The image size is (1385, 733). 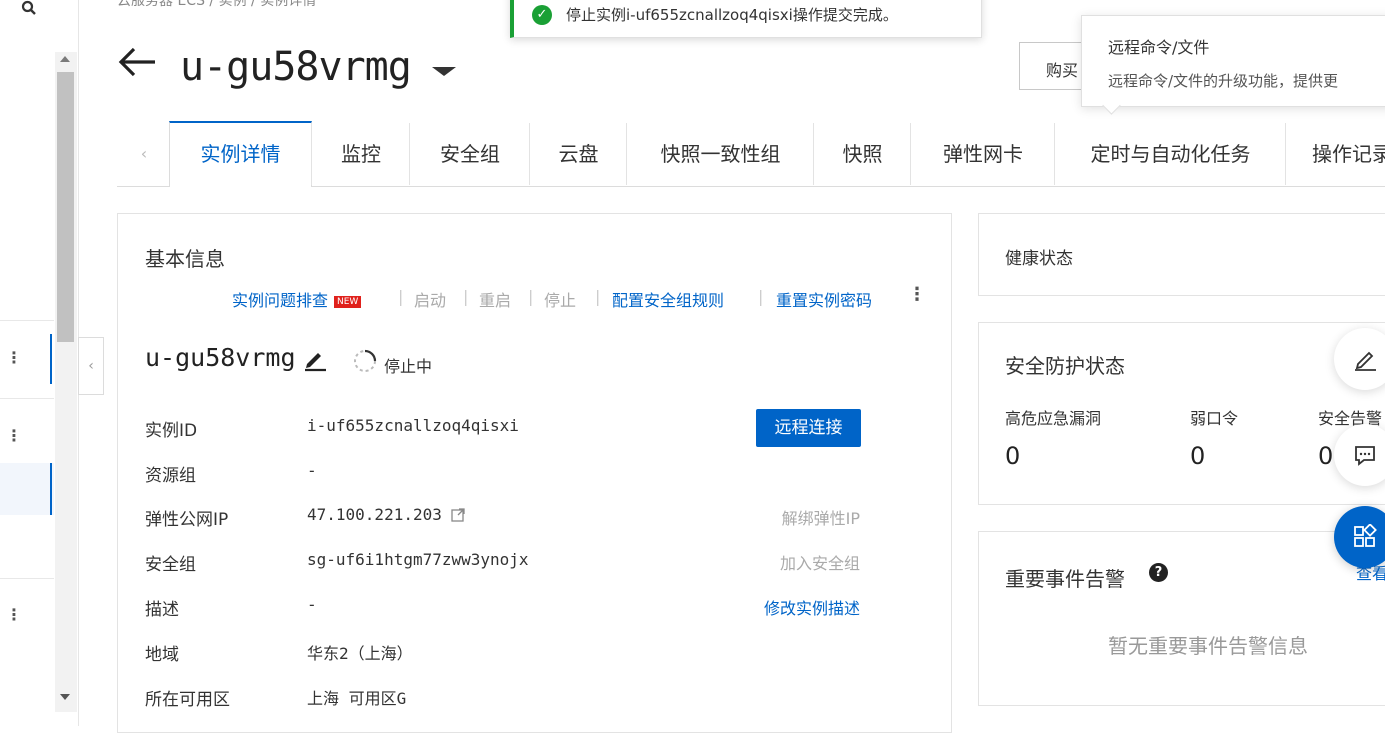 What do you see at coordinates (668, 299) in the screenshot?
I see `config-sg-rules-link: 配置安全组规则` at bounding box center [668, 299].